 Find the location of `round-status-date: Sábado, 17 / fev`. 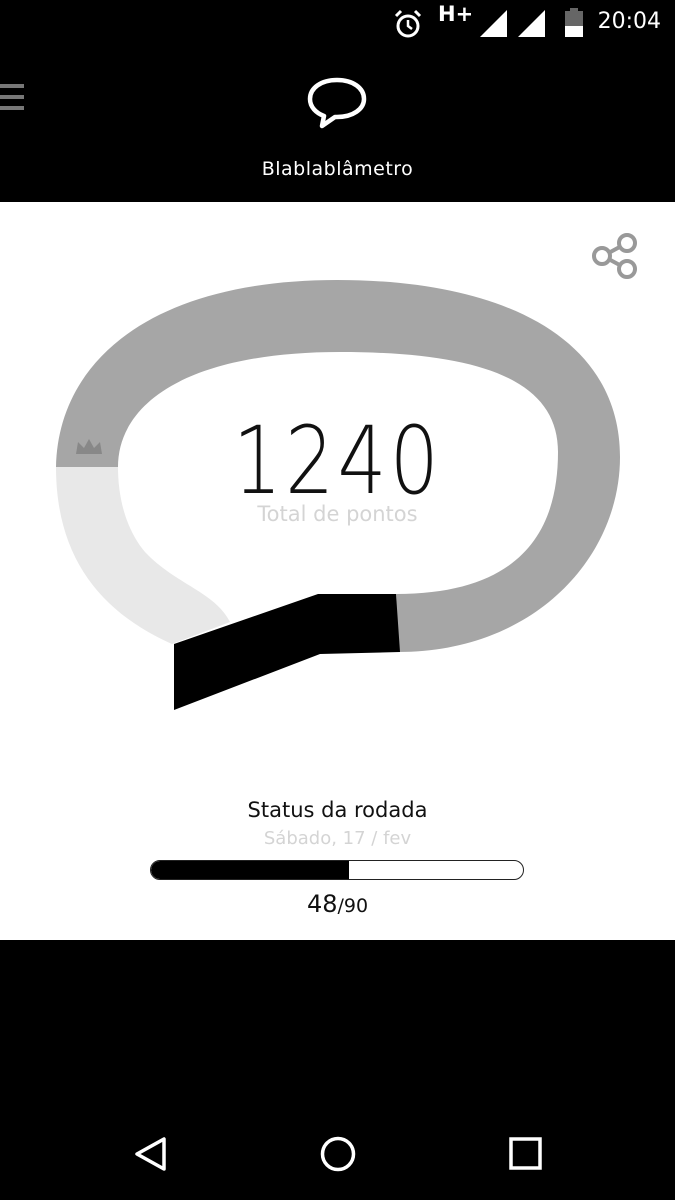

round-status-date: Sábado, 17 / fev is located at coordinates (337, 838).